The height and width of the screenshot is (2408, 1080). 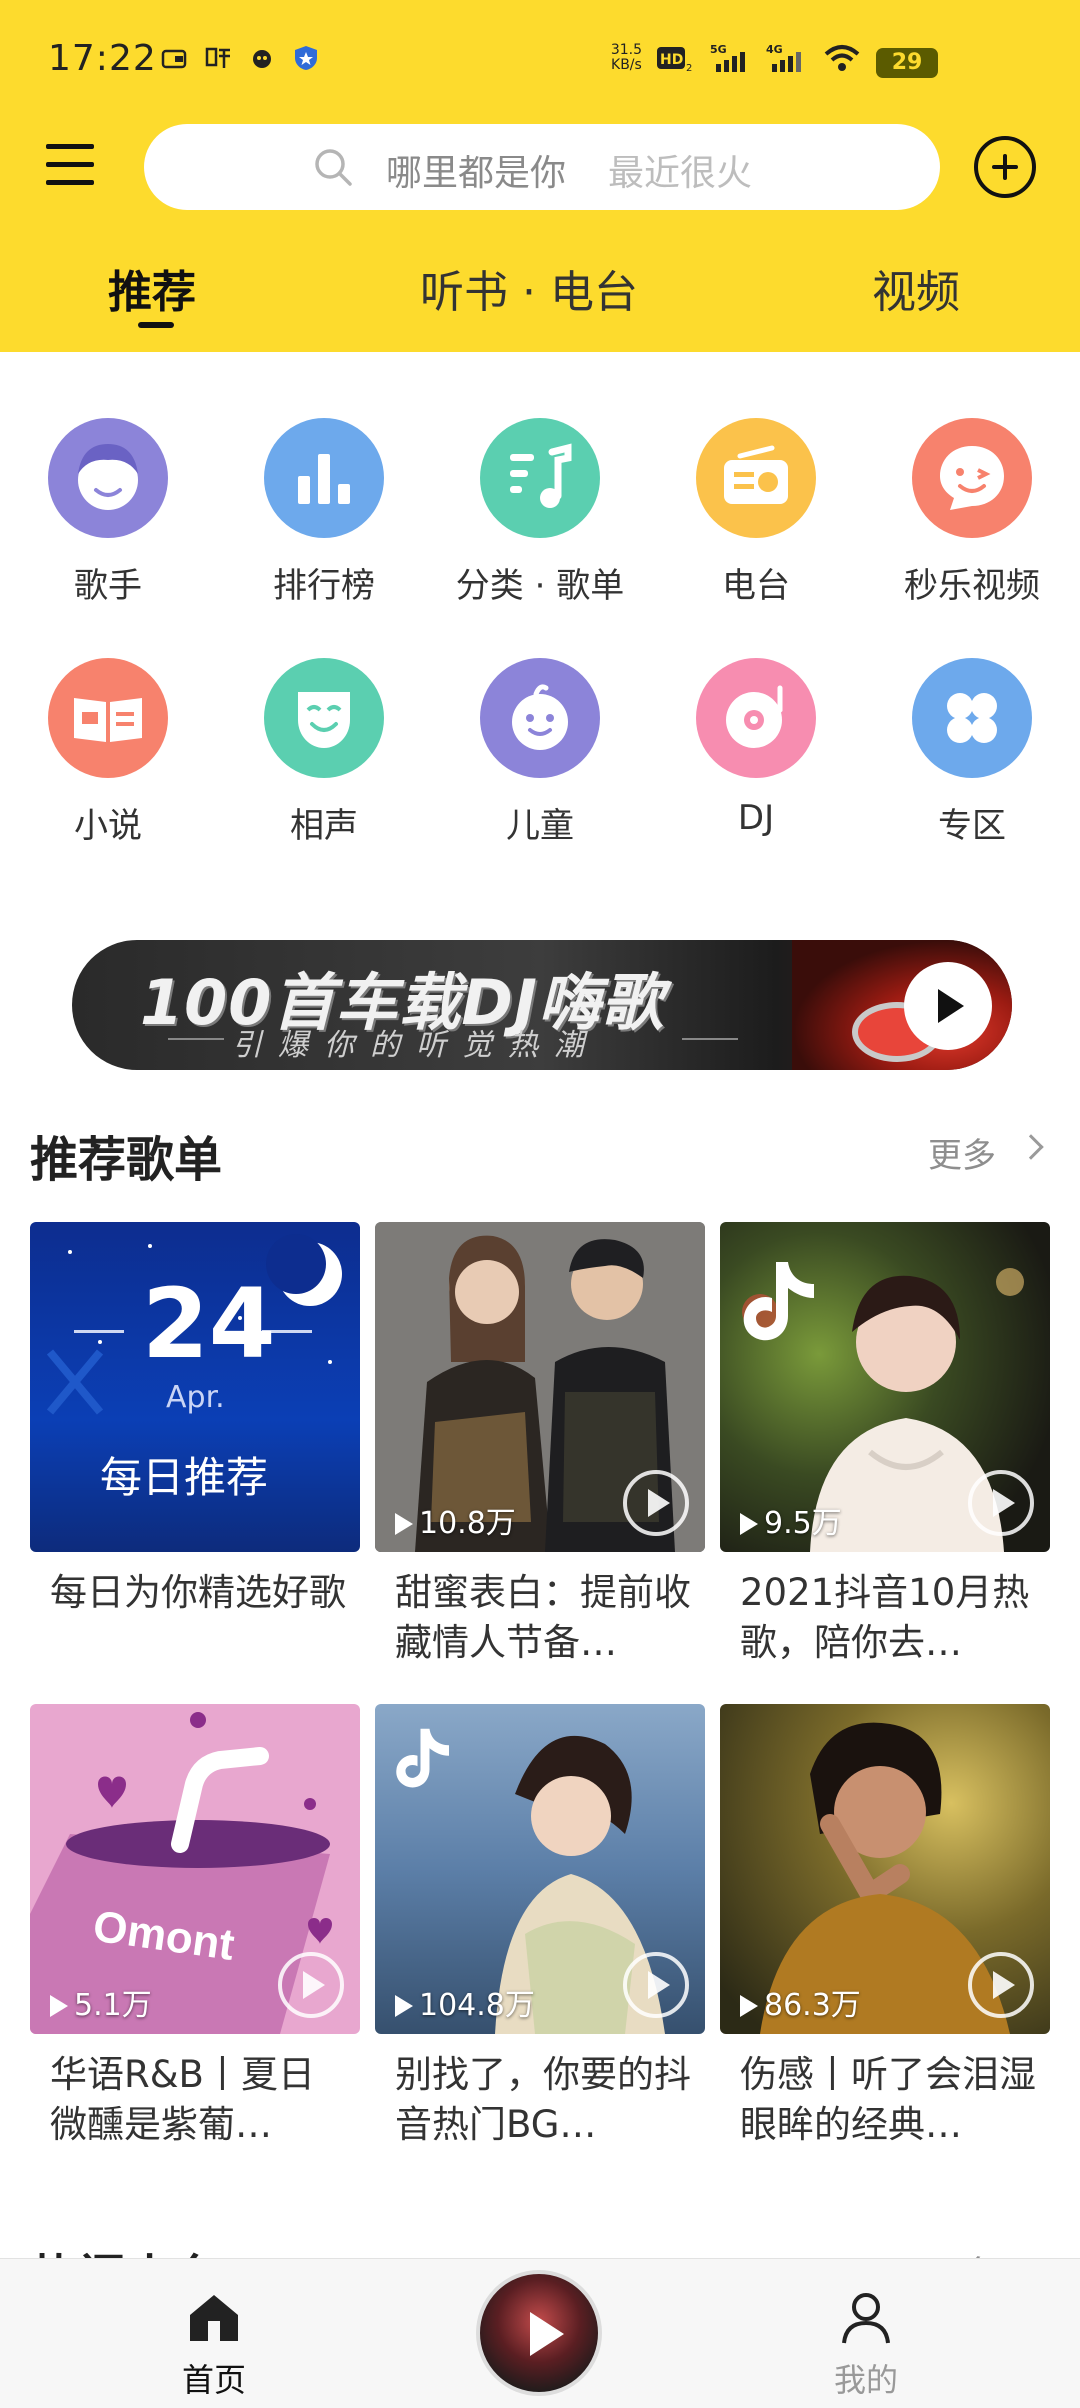 I want to click on svg-text: 4G, so click(x=774, y=49).